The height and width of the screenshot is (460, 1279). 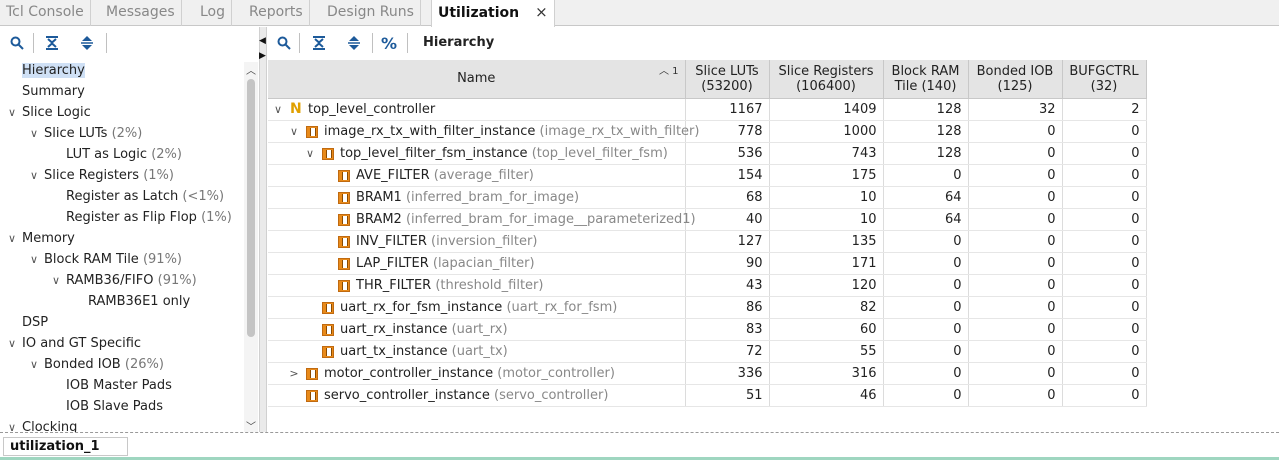 What do you see at coordinates (142, 217) in the screenshot?
I see `sidebar-item-register-as-flip-flop: Register as Flip Flop (1%)` at bounding box center [142, 217].